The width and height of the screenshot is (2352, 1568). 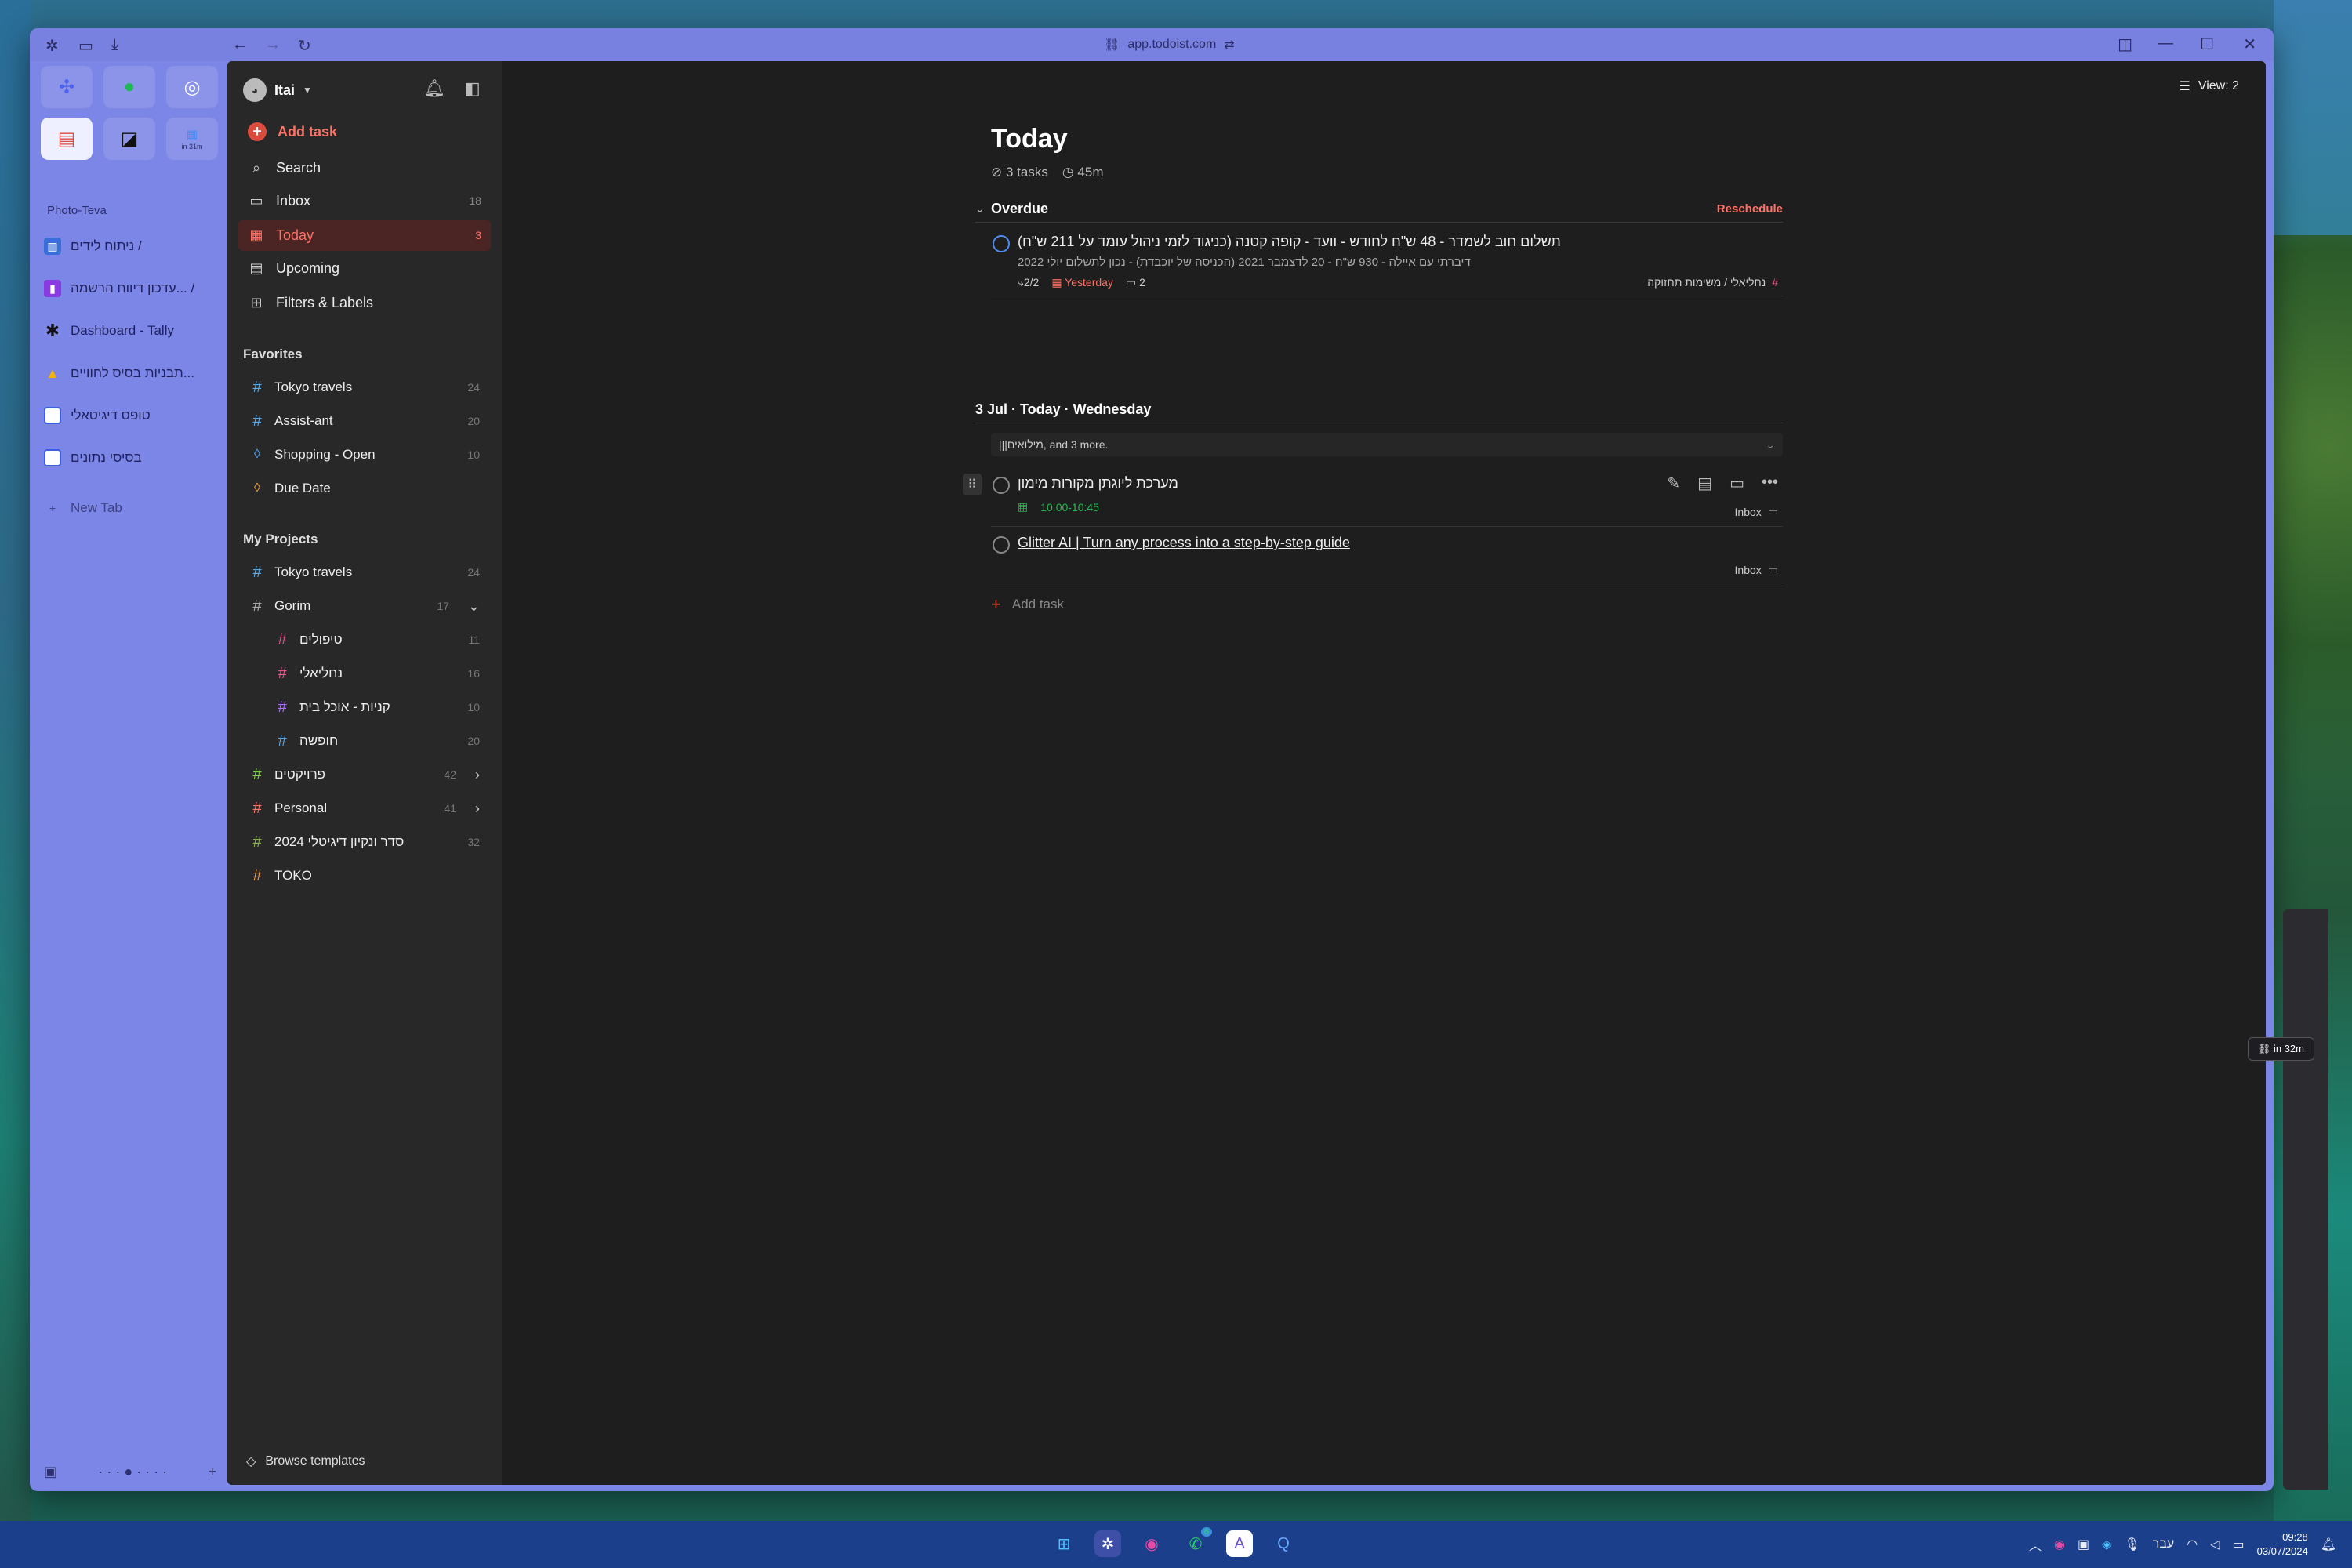 What do you see at coordinates (2280, 1049) in the screenshot?
I see `meeting-badge: ⛓ in 32m` at bounding box center [2280, 1049].